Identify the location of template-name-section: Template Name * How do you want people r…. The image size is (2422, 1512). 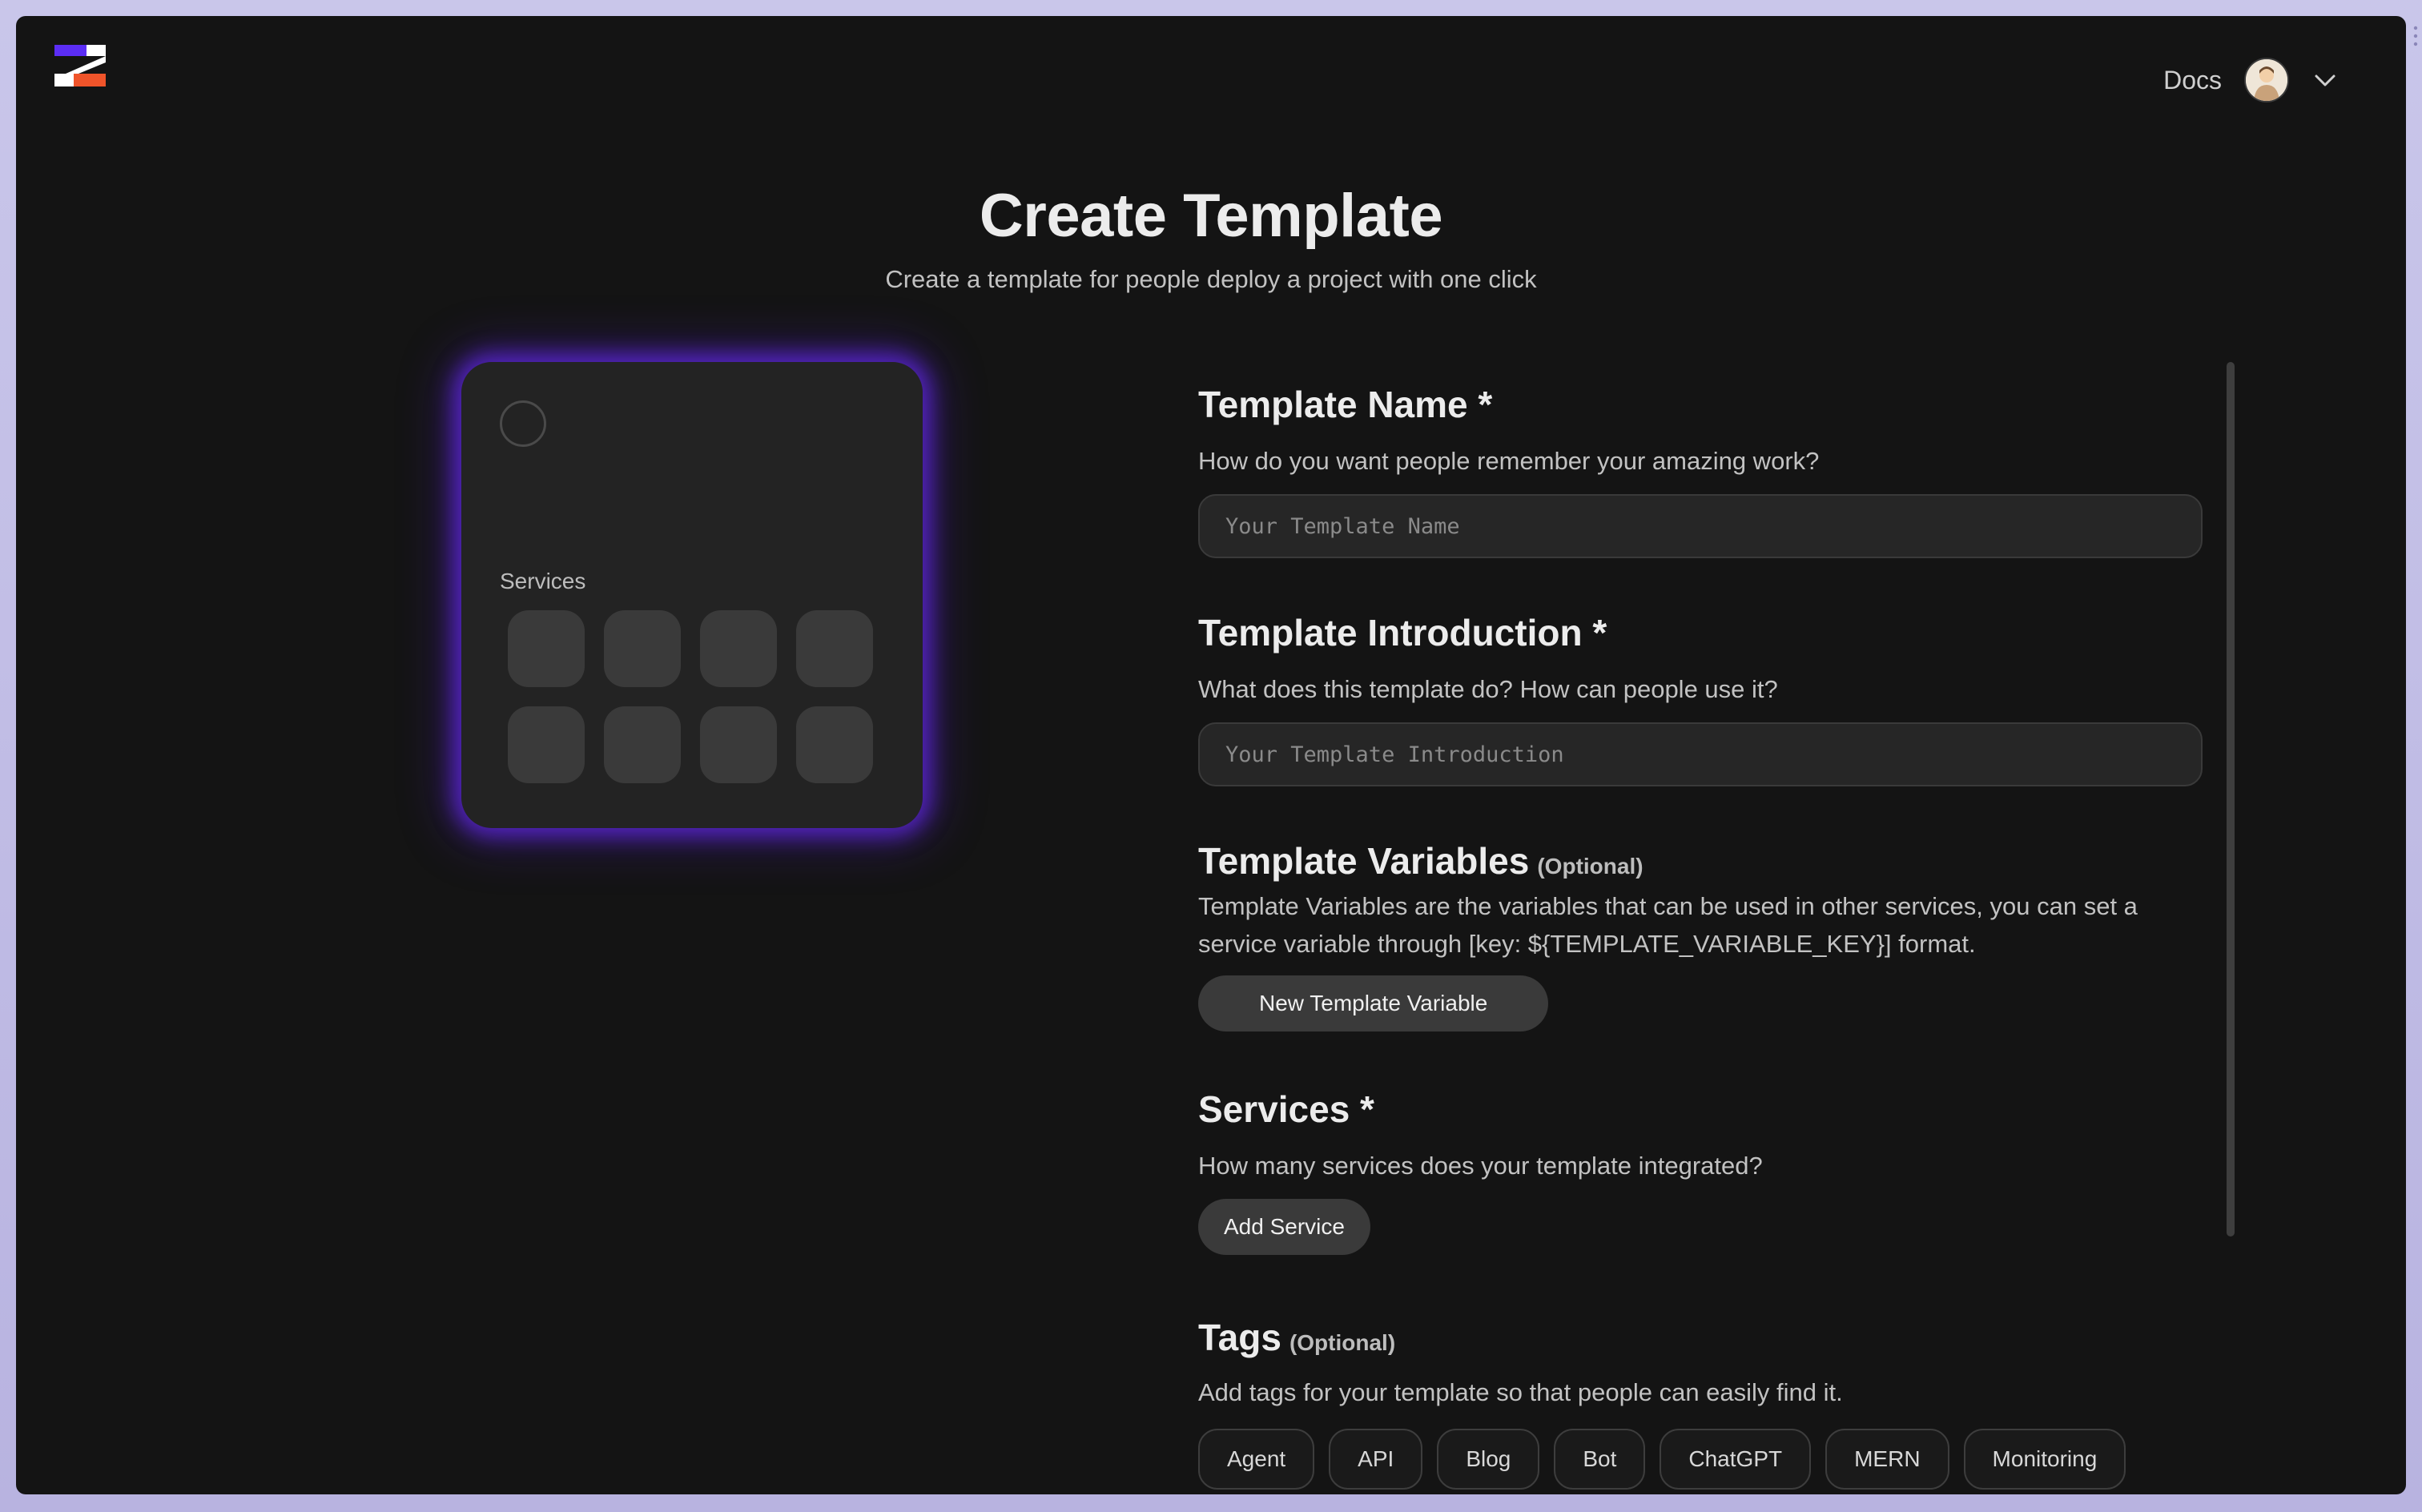
(1701, 470).